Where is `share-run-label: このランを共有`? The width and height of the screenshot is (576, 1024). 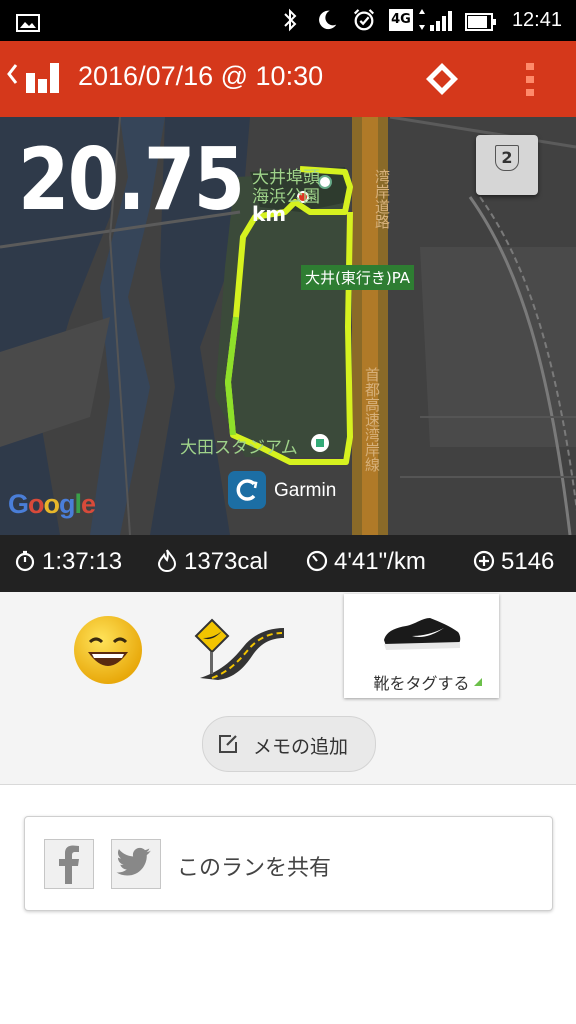
share-run-label: このランを共有 is located at coordinates (254, 868).